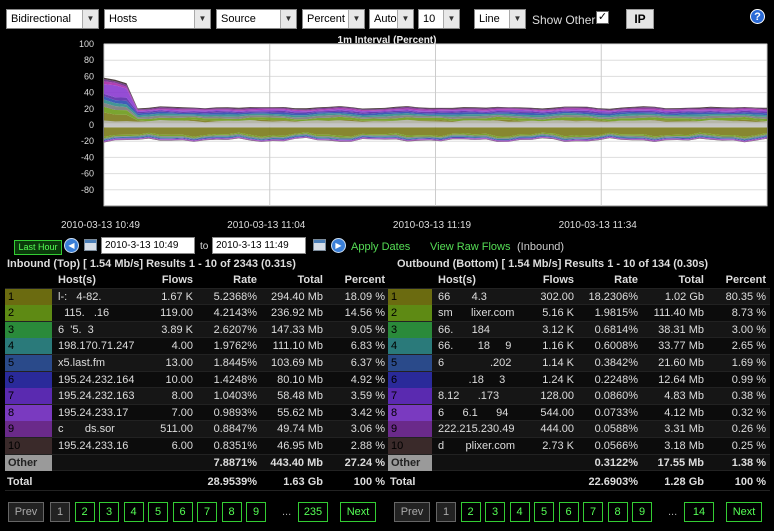 The width and height of the screenshot is (774, 531). Describe the element at coordinates (259, 245) in the screenshot. I see `end-date-input: 2010-3-13 11:49` at that location.